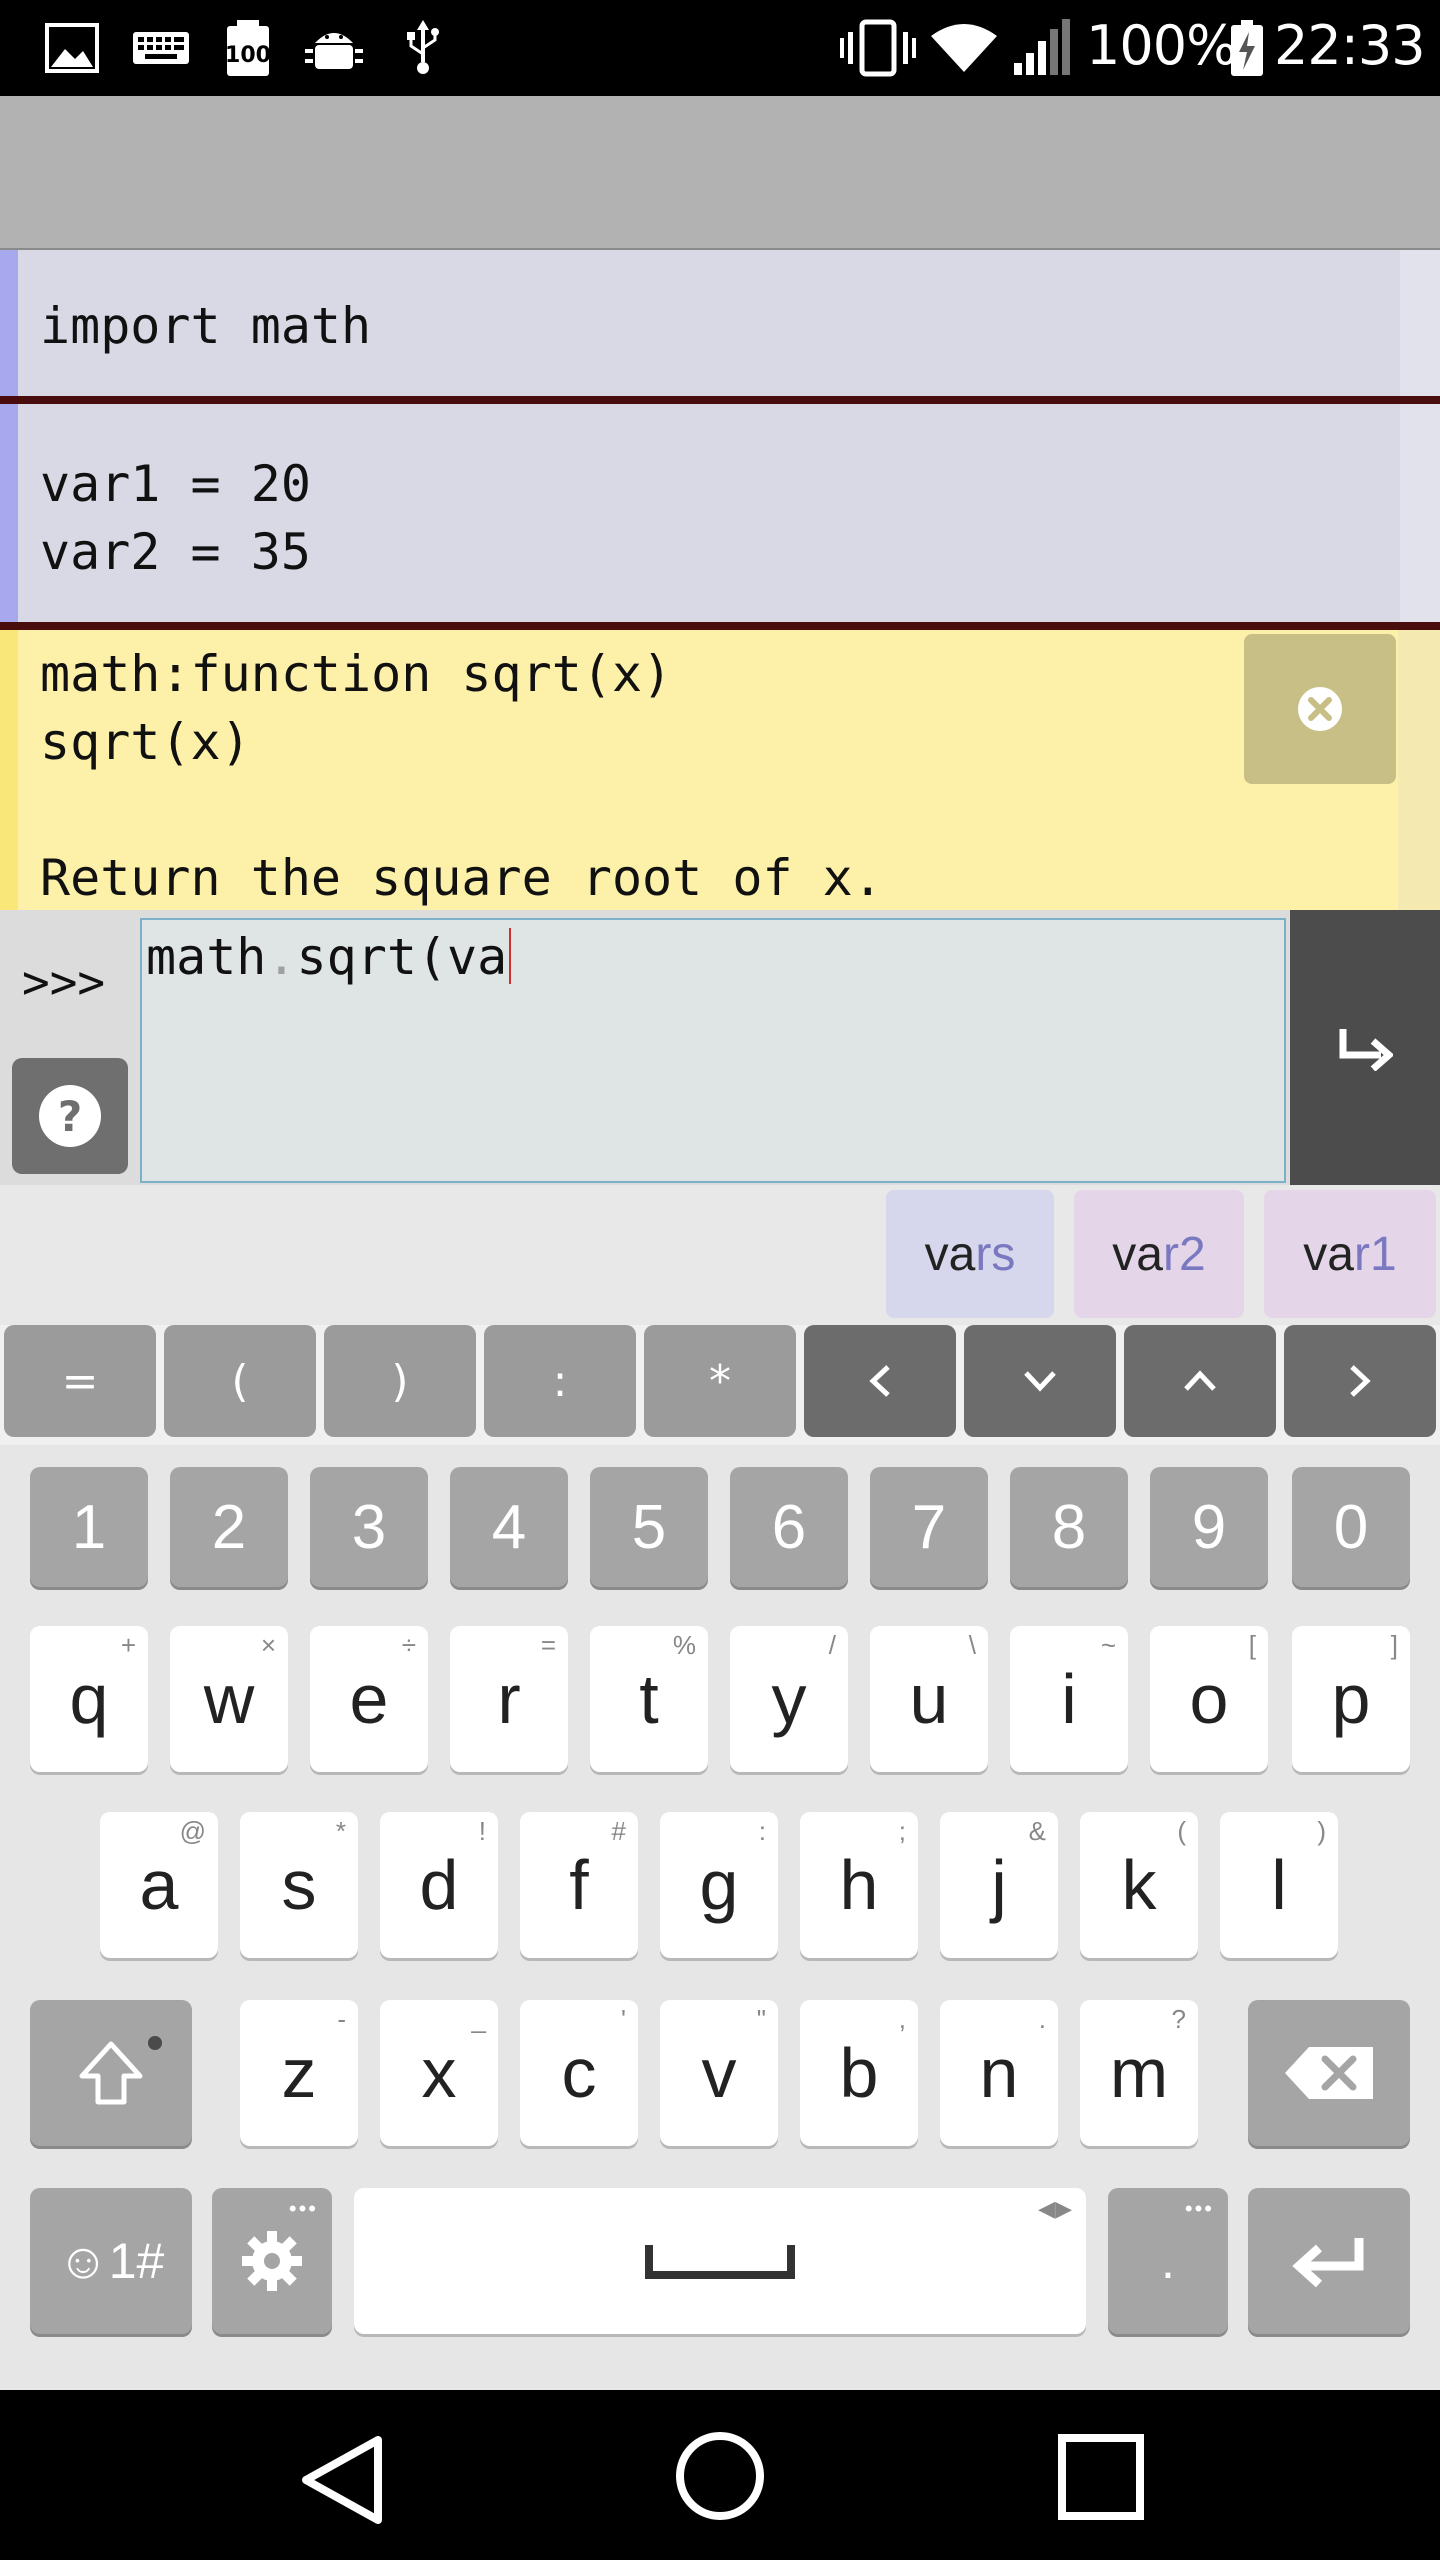 The height and width of the screenshot is (2560, 1440). What do you see at coordinates (1199, 2208) in the screenshot?
I see `more-dots-icon: •••` at bounding box center [1199, 2208].